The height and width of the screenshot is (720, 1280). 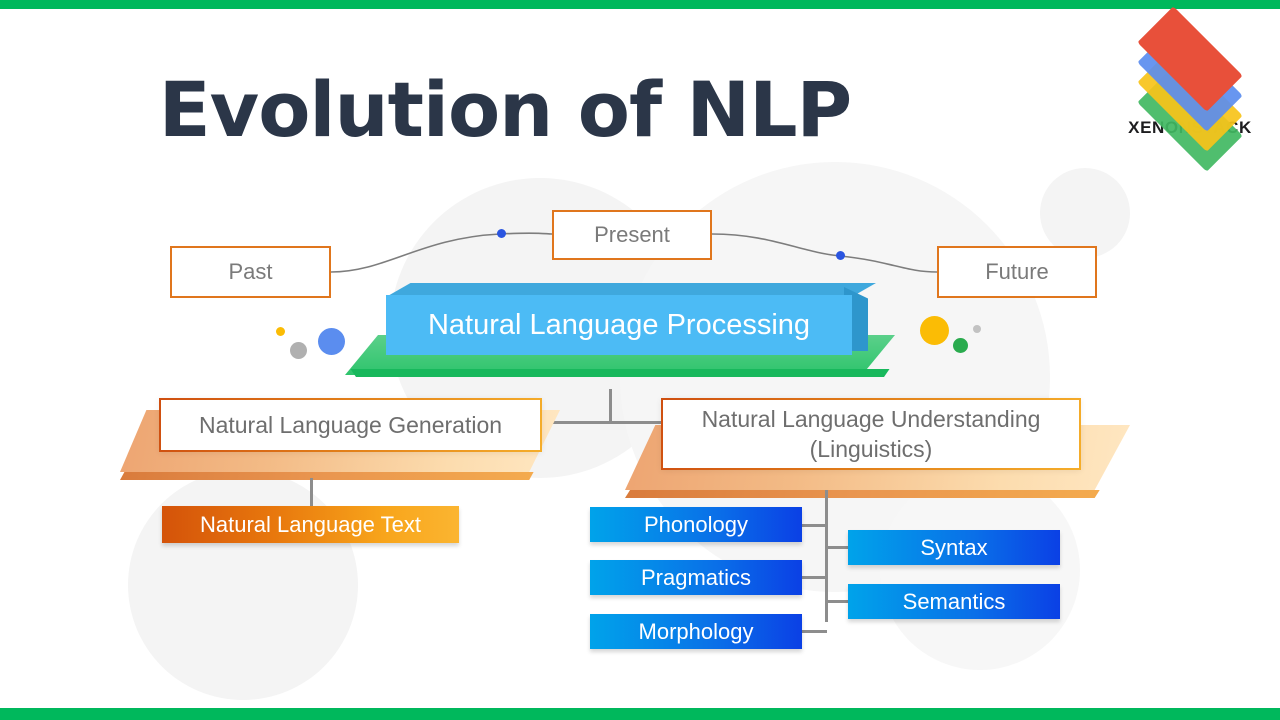 What do you see at coordinates (934, 330) in the screenshot?
I see `decor-dot-amber` at bounding box center [934, 330].